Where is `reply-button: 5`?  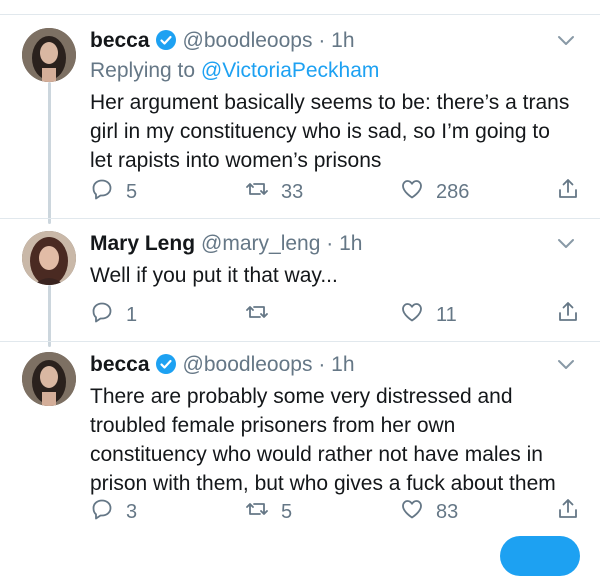 reply-button: 5 is located at coordinates (113, 192).